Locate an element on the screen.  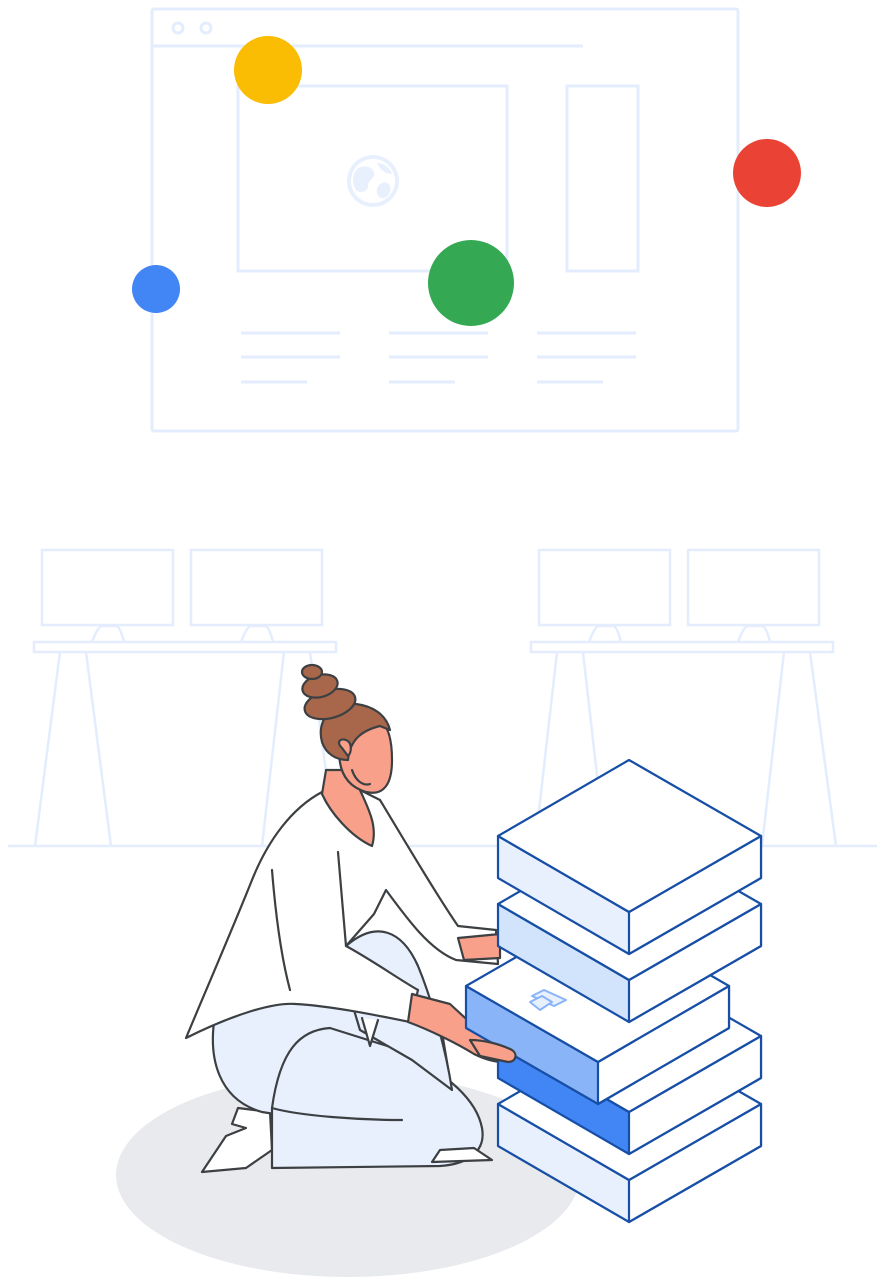
desk-left is located at coordinates (185, 697).